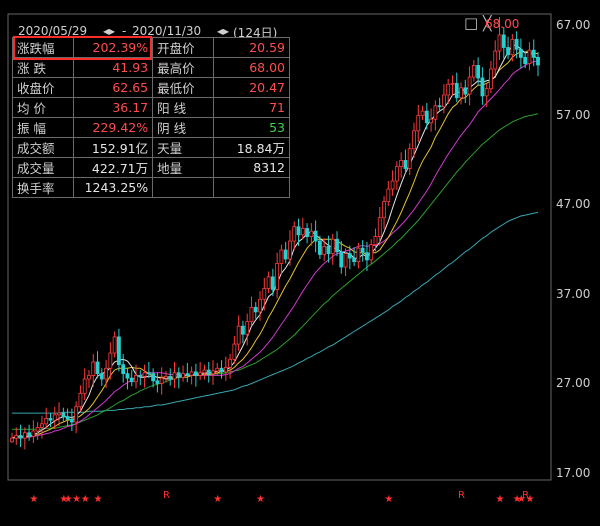  What do you see at coordinates (573, 293) in the screenshot?
I see `y-tick-label: 37.00` at bounding box center [573, 293].